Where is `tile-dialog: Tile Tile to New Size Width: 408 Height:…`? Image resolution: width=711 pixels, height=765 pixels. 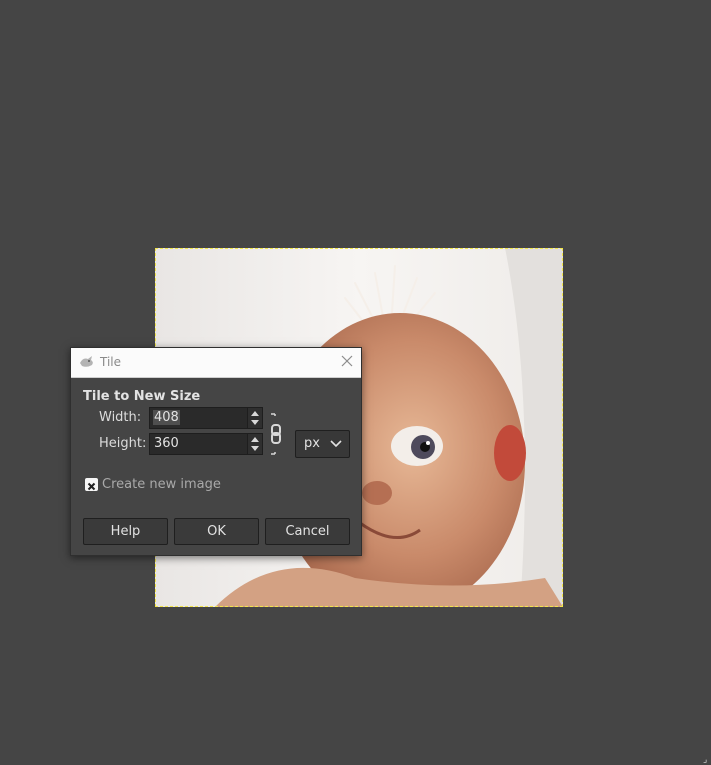
tile-dialog: Tile Tile to New Size Width: 408 Height:… is located at coordinates (216, 451).